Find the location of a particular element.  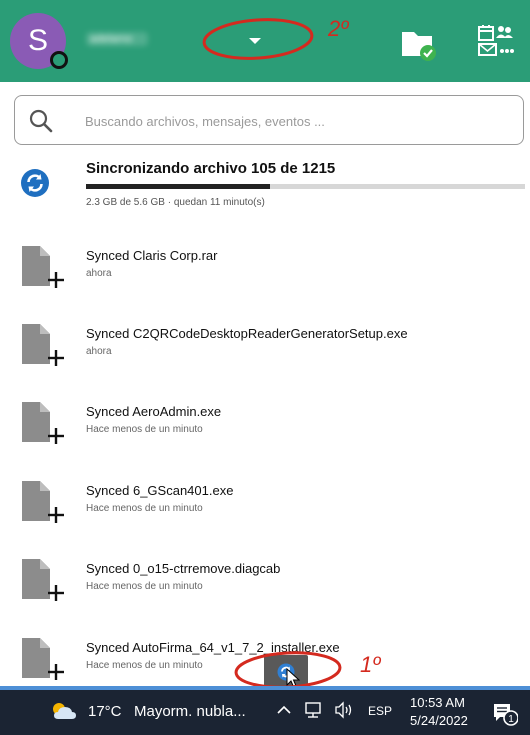

sync-detail: 2.3 GB de 5.6 GB · quedan 11 minuto(s) is located at coordinates (175, 202).